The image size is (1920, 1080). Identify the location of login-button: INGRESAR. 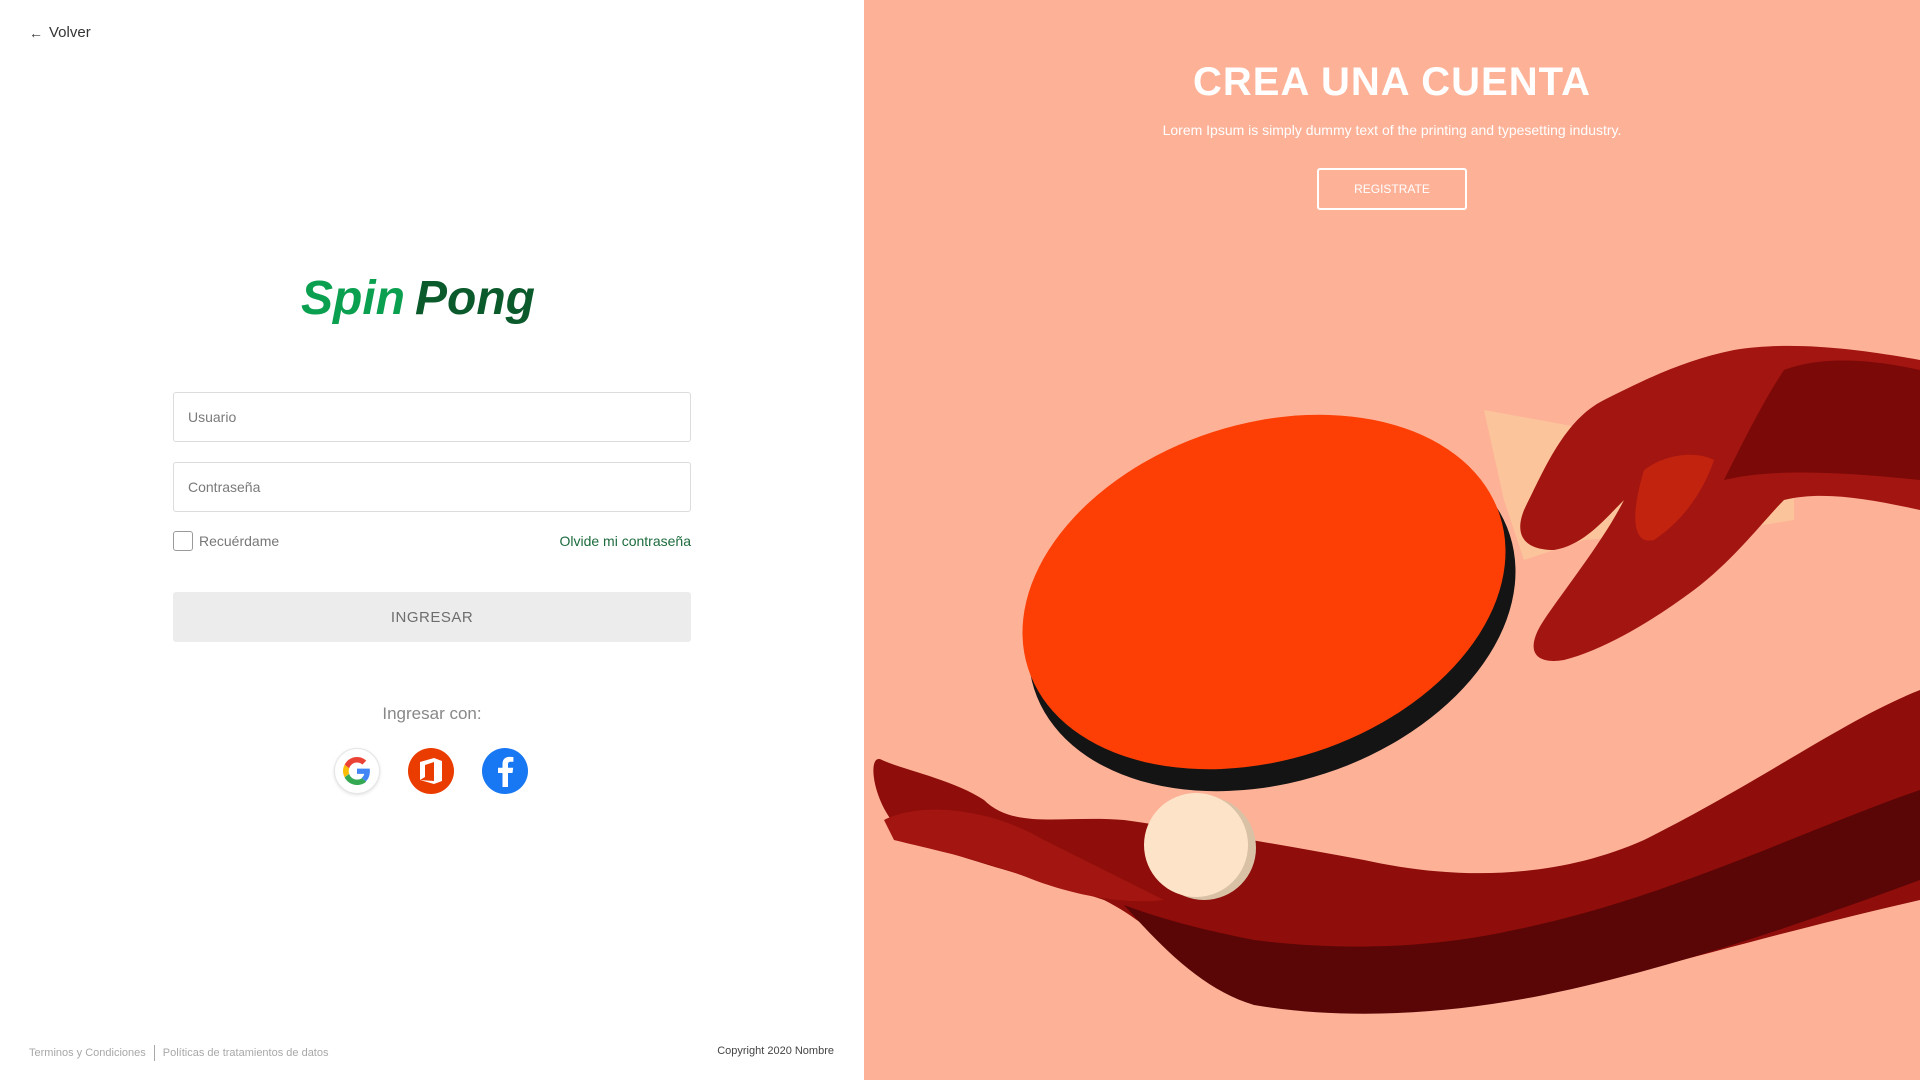
(432, 617).